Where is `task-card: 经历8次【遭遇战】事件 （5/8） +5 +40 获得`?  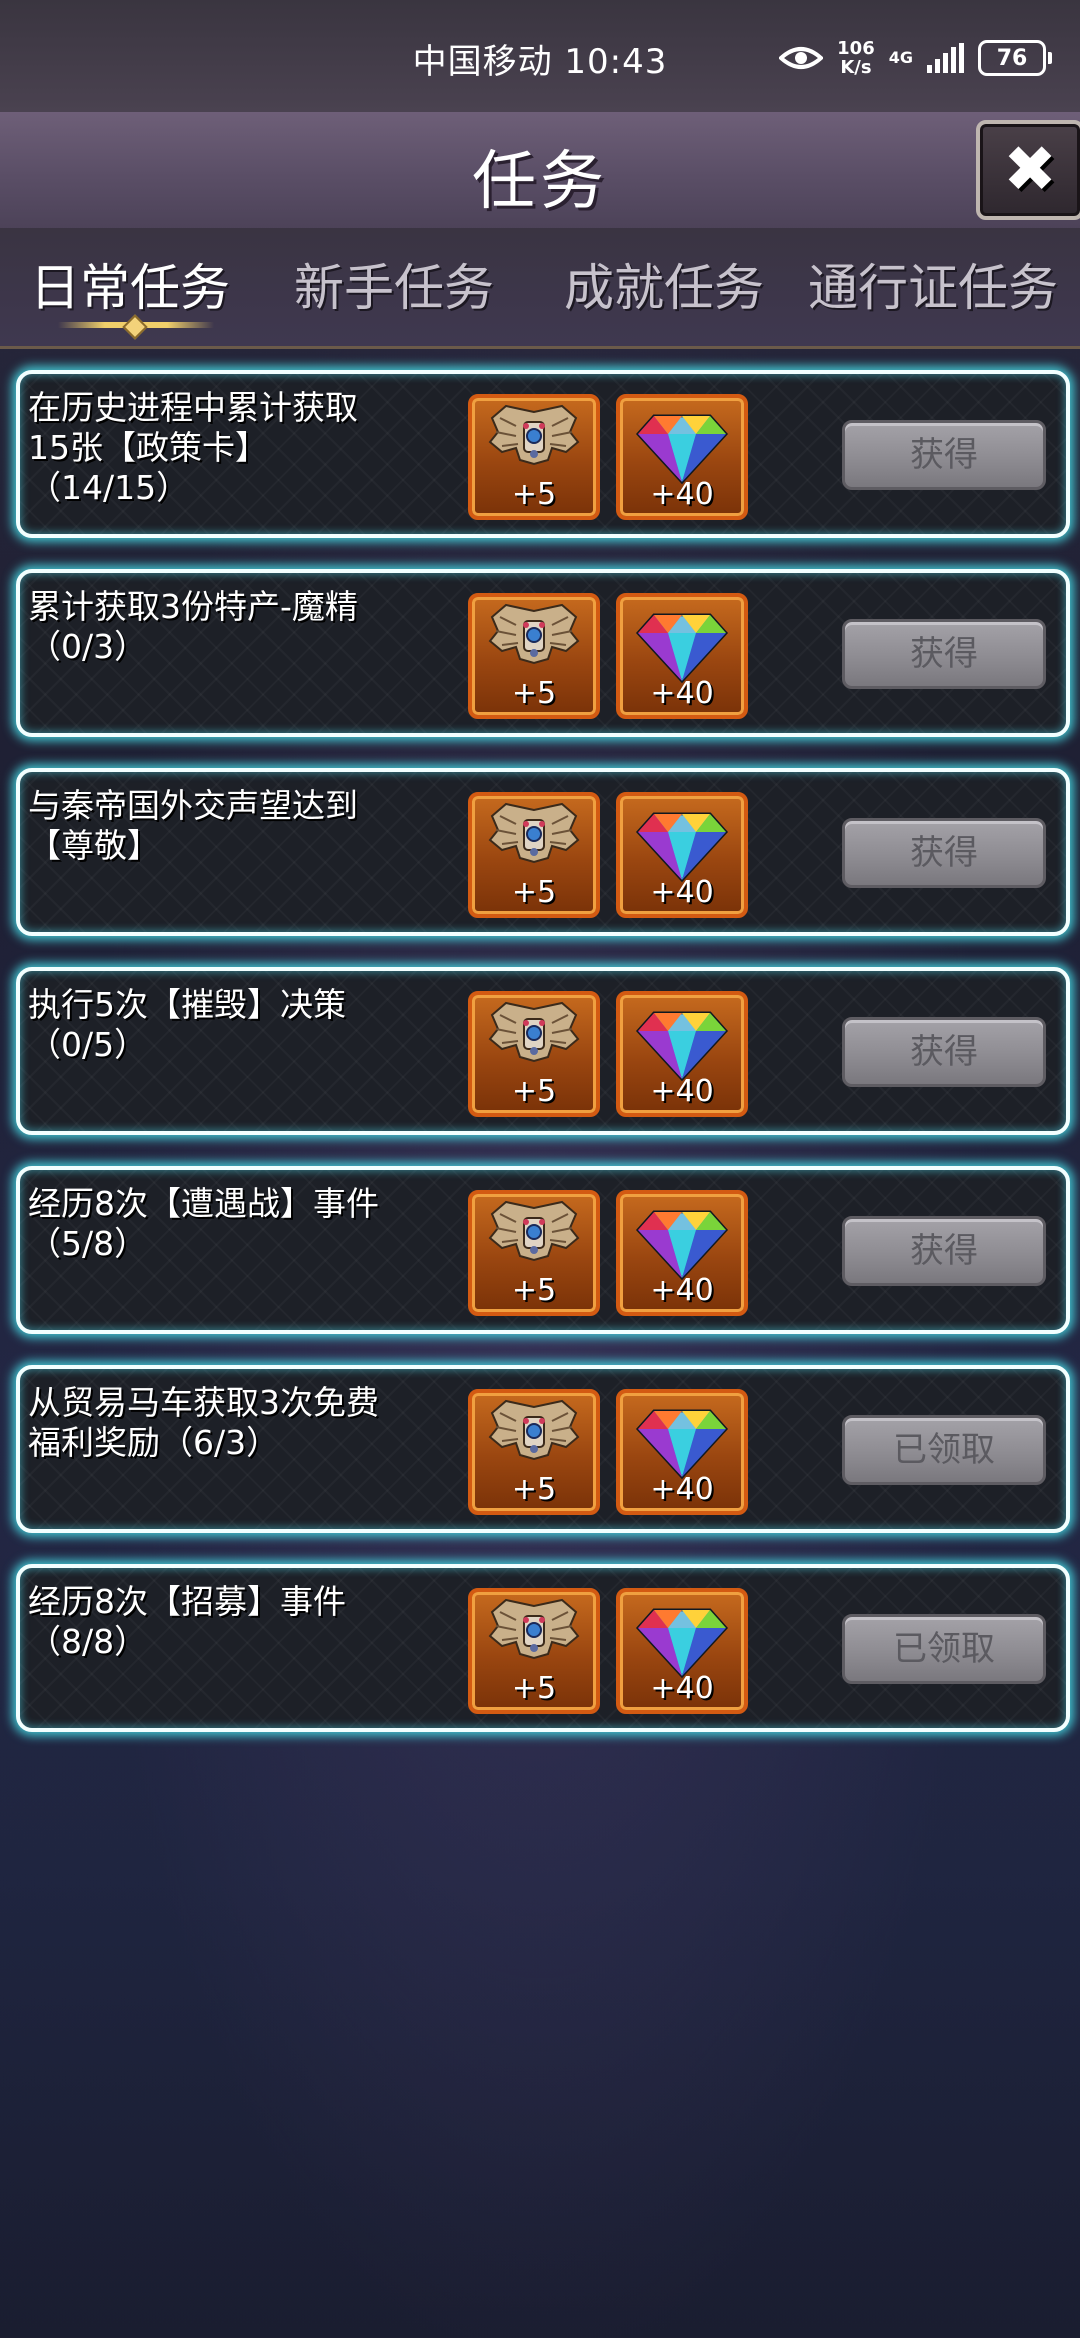 task-card: 经历8次【遭遇战】事件 （5/8） +5 +40 获得 is located at coordinates (543, 1250).